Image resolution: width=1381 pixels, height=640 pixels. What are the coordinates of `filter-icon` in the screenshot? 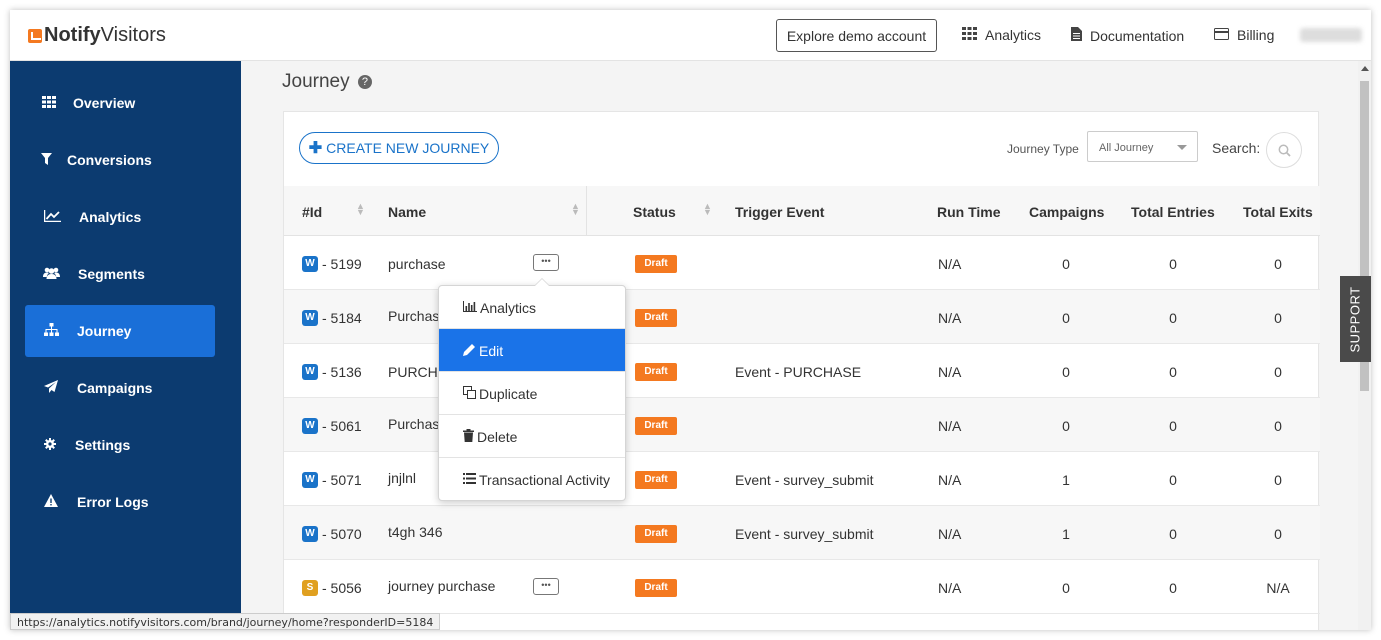 It's located at (46, 160).